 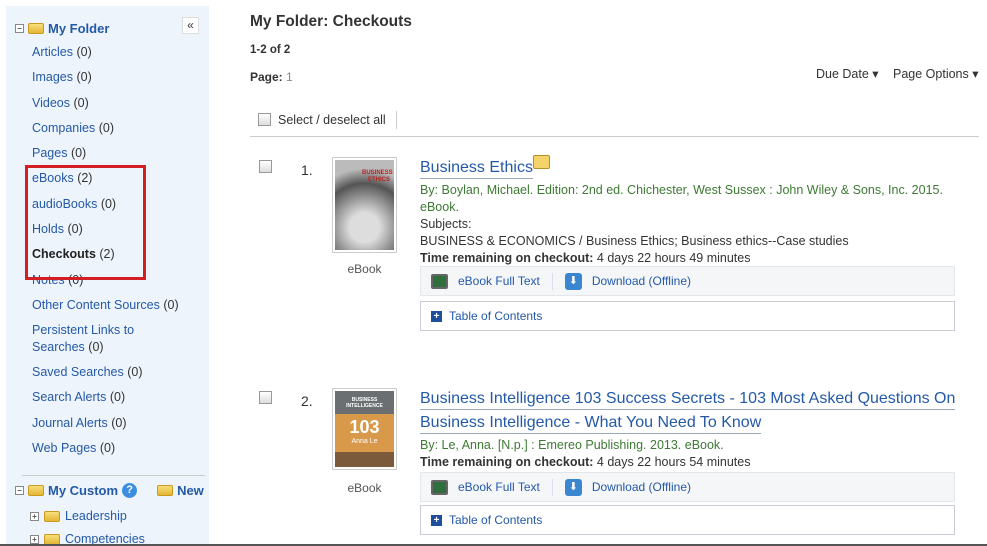 I want to click on record-title-link: Business Ethics, so click(x=476, y=168).